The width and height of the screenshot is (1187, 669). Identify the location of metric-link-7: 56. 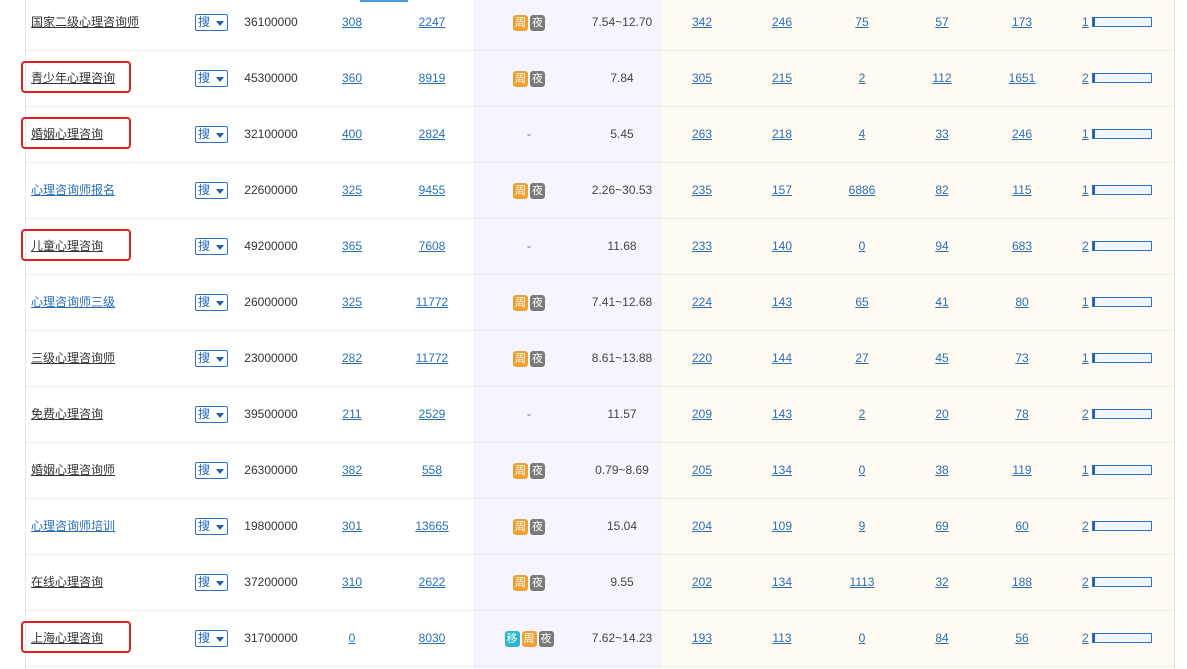
(1022, 638).